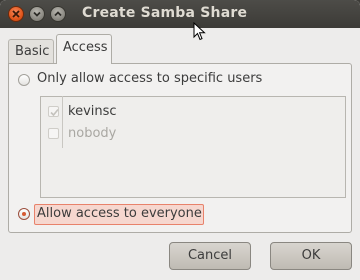 The width and height of the screenshot is (360, 280). Describe the element at coordinates (199, 31) in the screenshot. I see `mouse-pointer-icon` at that location.